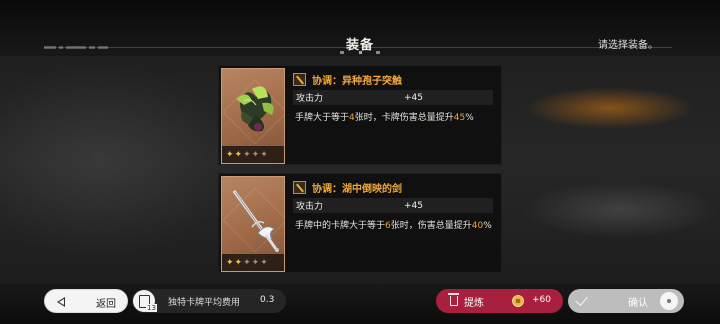 This screenshot has height=324, width=720. What do you see at coordinates (61, 302) in the screenshot?
I see `back-arrow-icon` at bounding box center [61, 302].